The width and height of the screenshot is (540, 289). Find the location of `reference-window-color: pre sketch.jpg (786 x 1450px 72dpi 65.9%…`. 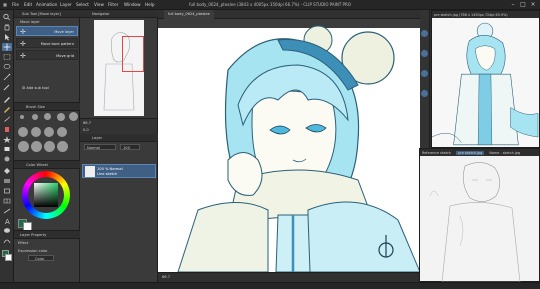

reference-window-color: pre sketch.jpg (786 x 1450px 72dpi 65.9%… is located at coordinates (485, 79).